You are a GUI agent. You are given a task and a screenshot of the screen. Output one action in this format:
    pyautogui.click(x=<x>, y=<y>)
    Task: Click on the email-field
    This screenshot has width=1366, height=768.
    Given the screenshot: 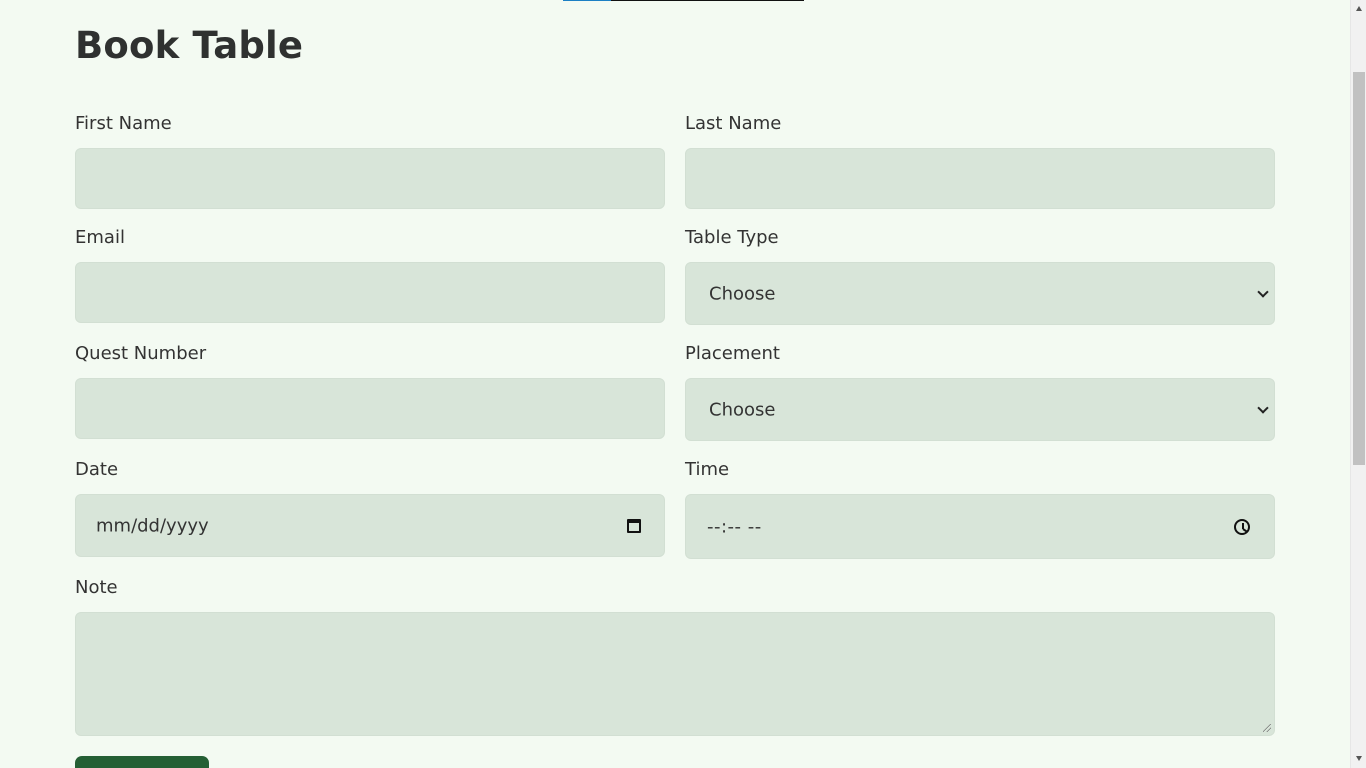 What is the action you would take?
    pyautogui.click(x=370, y=292)
    